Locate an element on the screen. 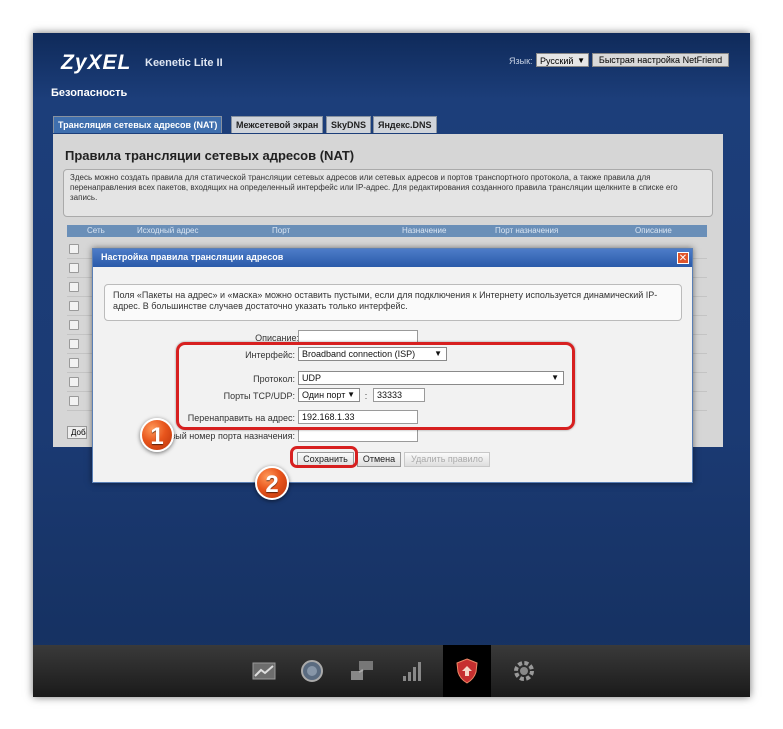 The width and height of the screenshot is (783, 729). column-header: Порт назначения is located at coordinates (527, 230).